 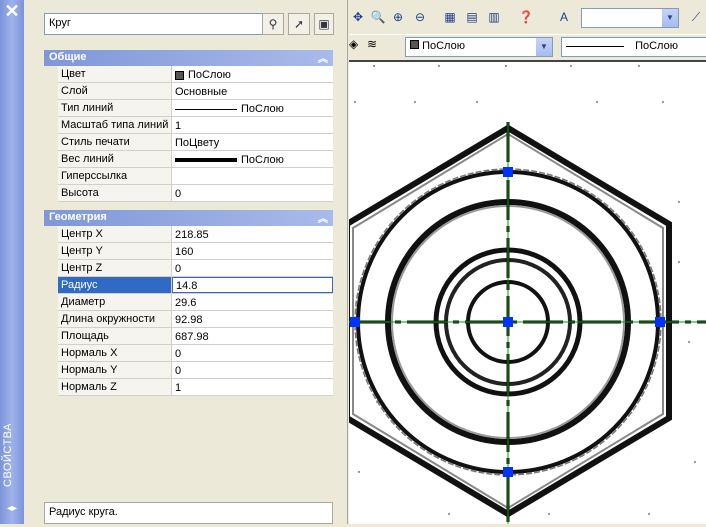 I want to click on property-value-text: 160, so click(x=184, y=252).